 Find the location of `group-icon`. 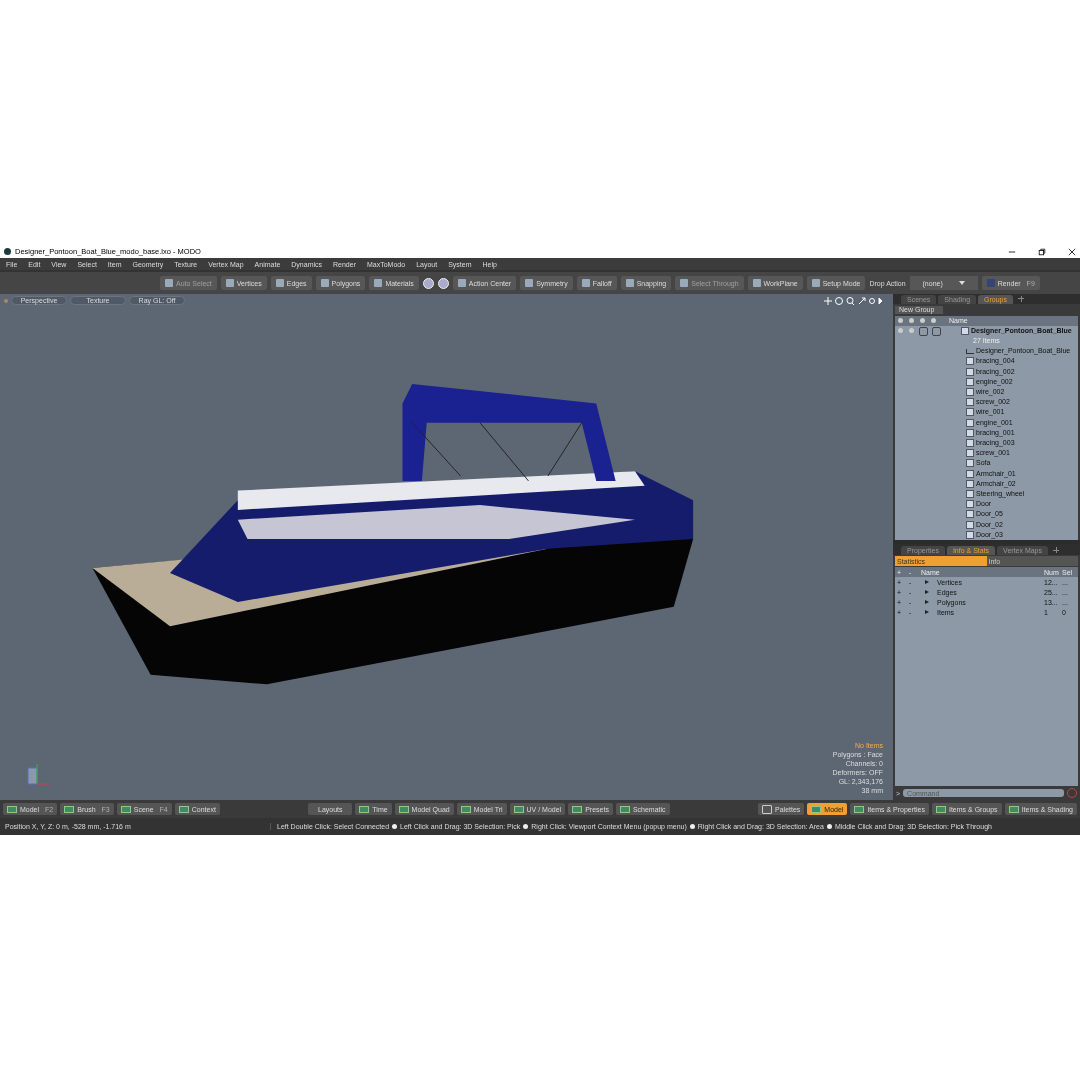

group-icon is located at coordinates (965, 330).